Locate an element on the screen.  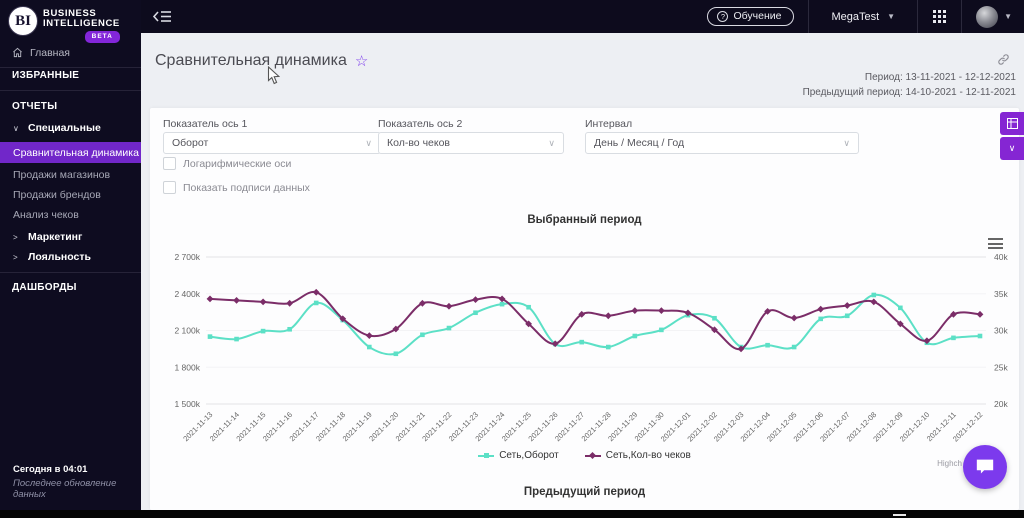
chevron-down-icon: ∨ is located at coordinates (16, 128).